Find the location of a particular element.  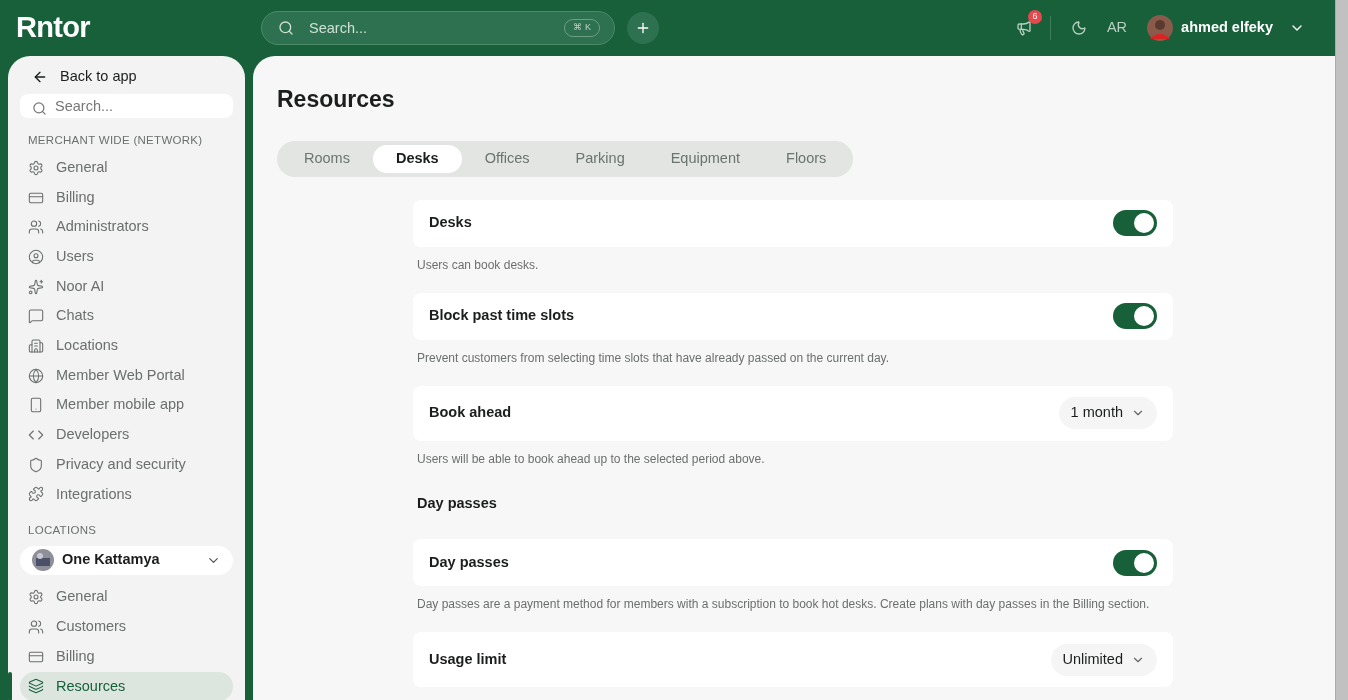

sidebar-item: Developers is located at coordinates (126, 435).